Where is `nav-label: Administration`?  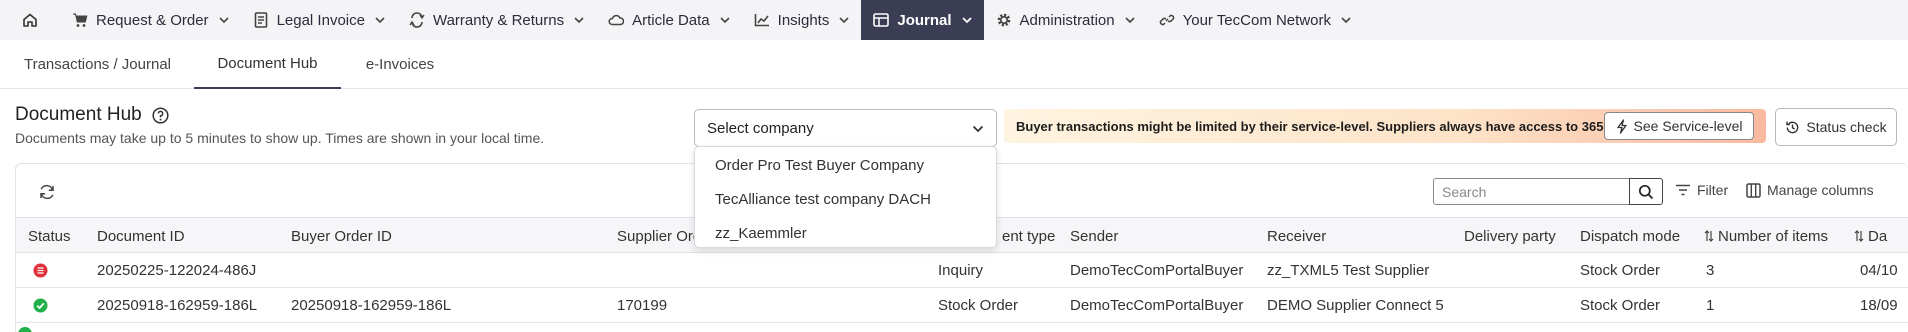
nav-label: Administration is located at coordinates (1067, 20).